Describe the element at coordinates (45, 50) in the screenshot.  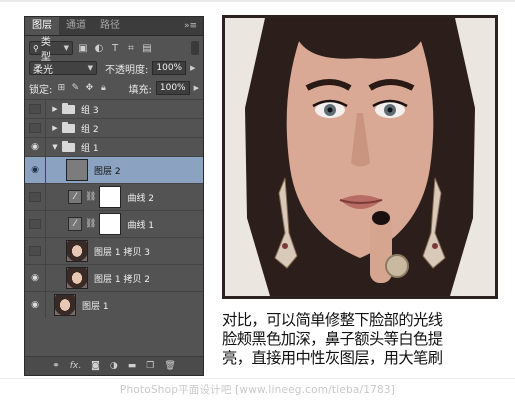
I see `filter-kind-value: 类型` at that location.